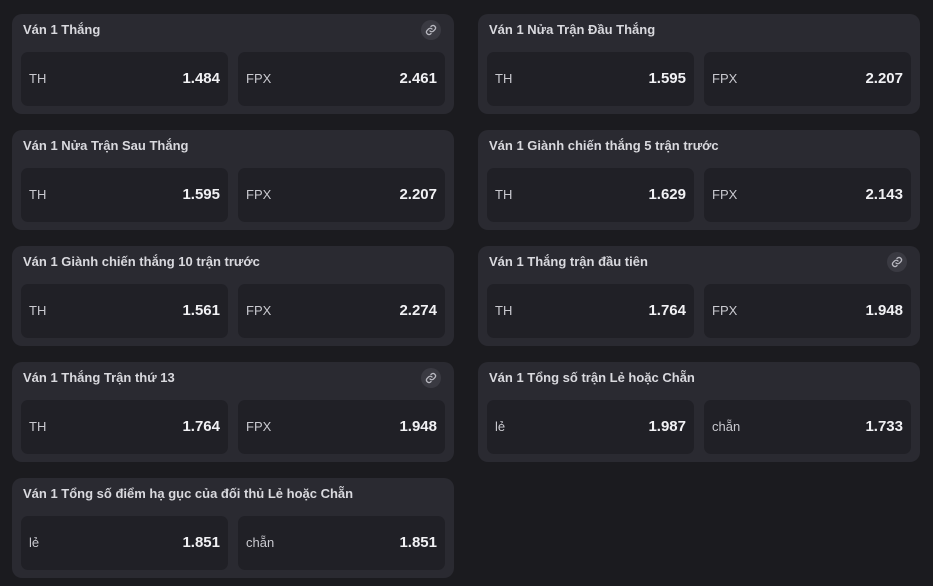 This screenshot has height=586, width=933. I want to click on market-header: Ván 1 Giành chiến thắng 5 trận trước, so click(699, 146).